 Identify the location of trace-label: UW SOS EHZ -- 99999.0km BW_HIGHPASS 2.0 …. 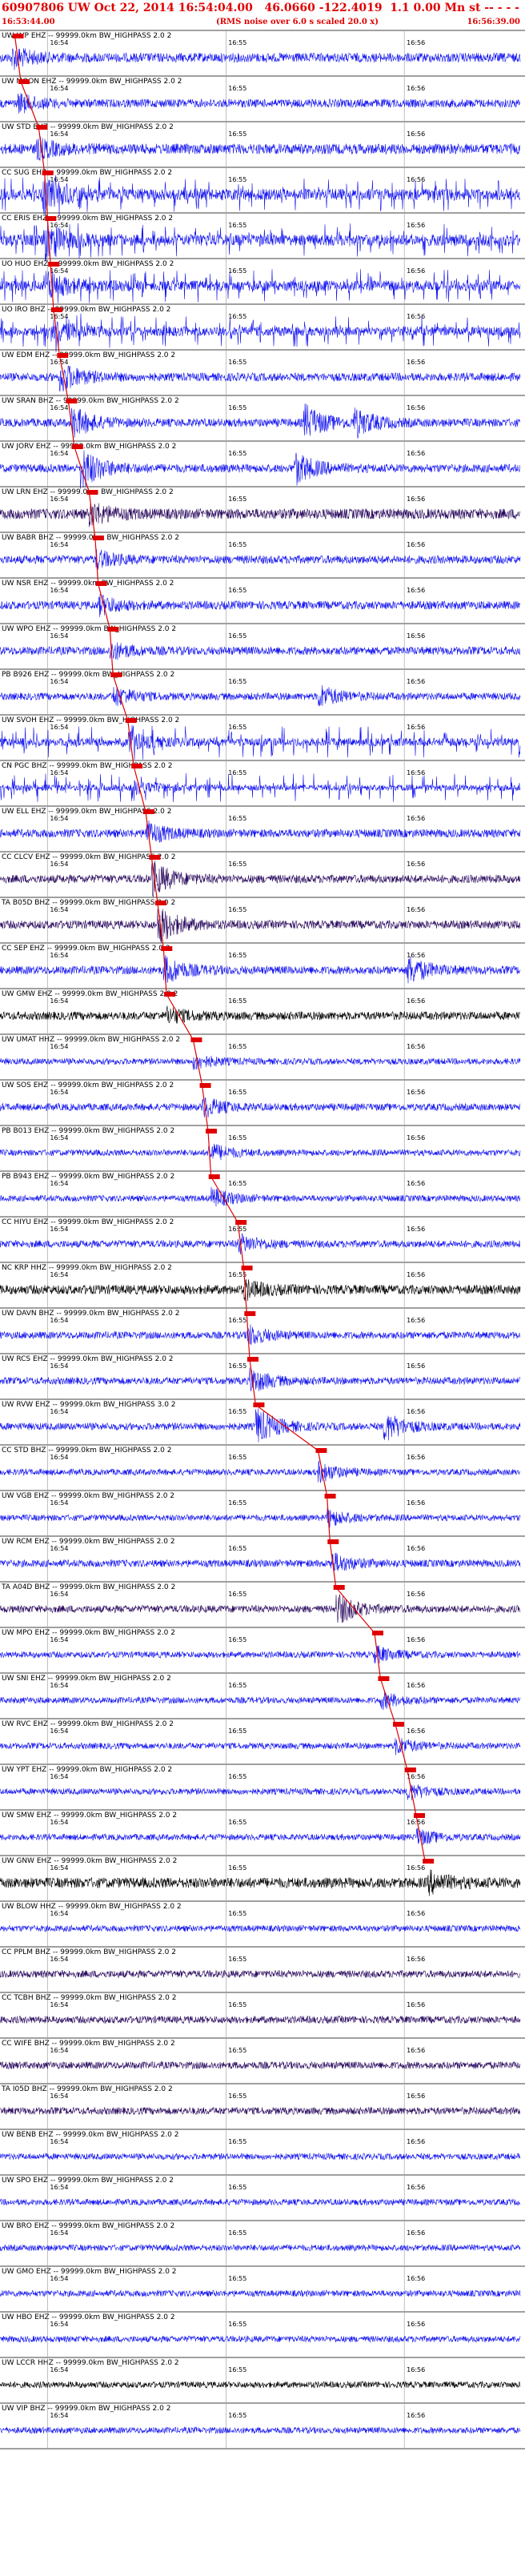
(88, 1085).